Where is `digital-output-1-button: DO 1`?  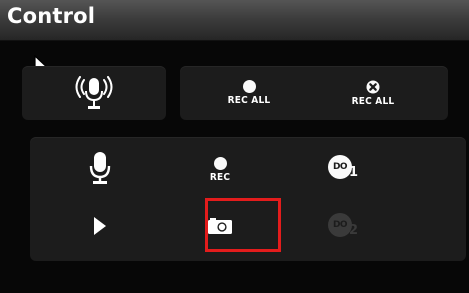 digital-output-1-button: DO 1 is located at coordinates (346, 168).